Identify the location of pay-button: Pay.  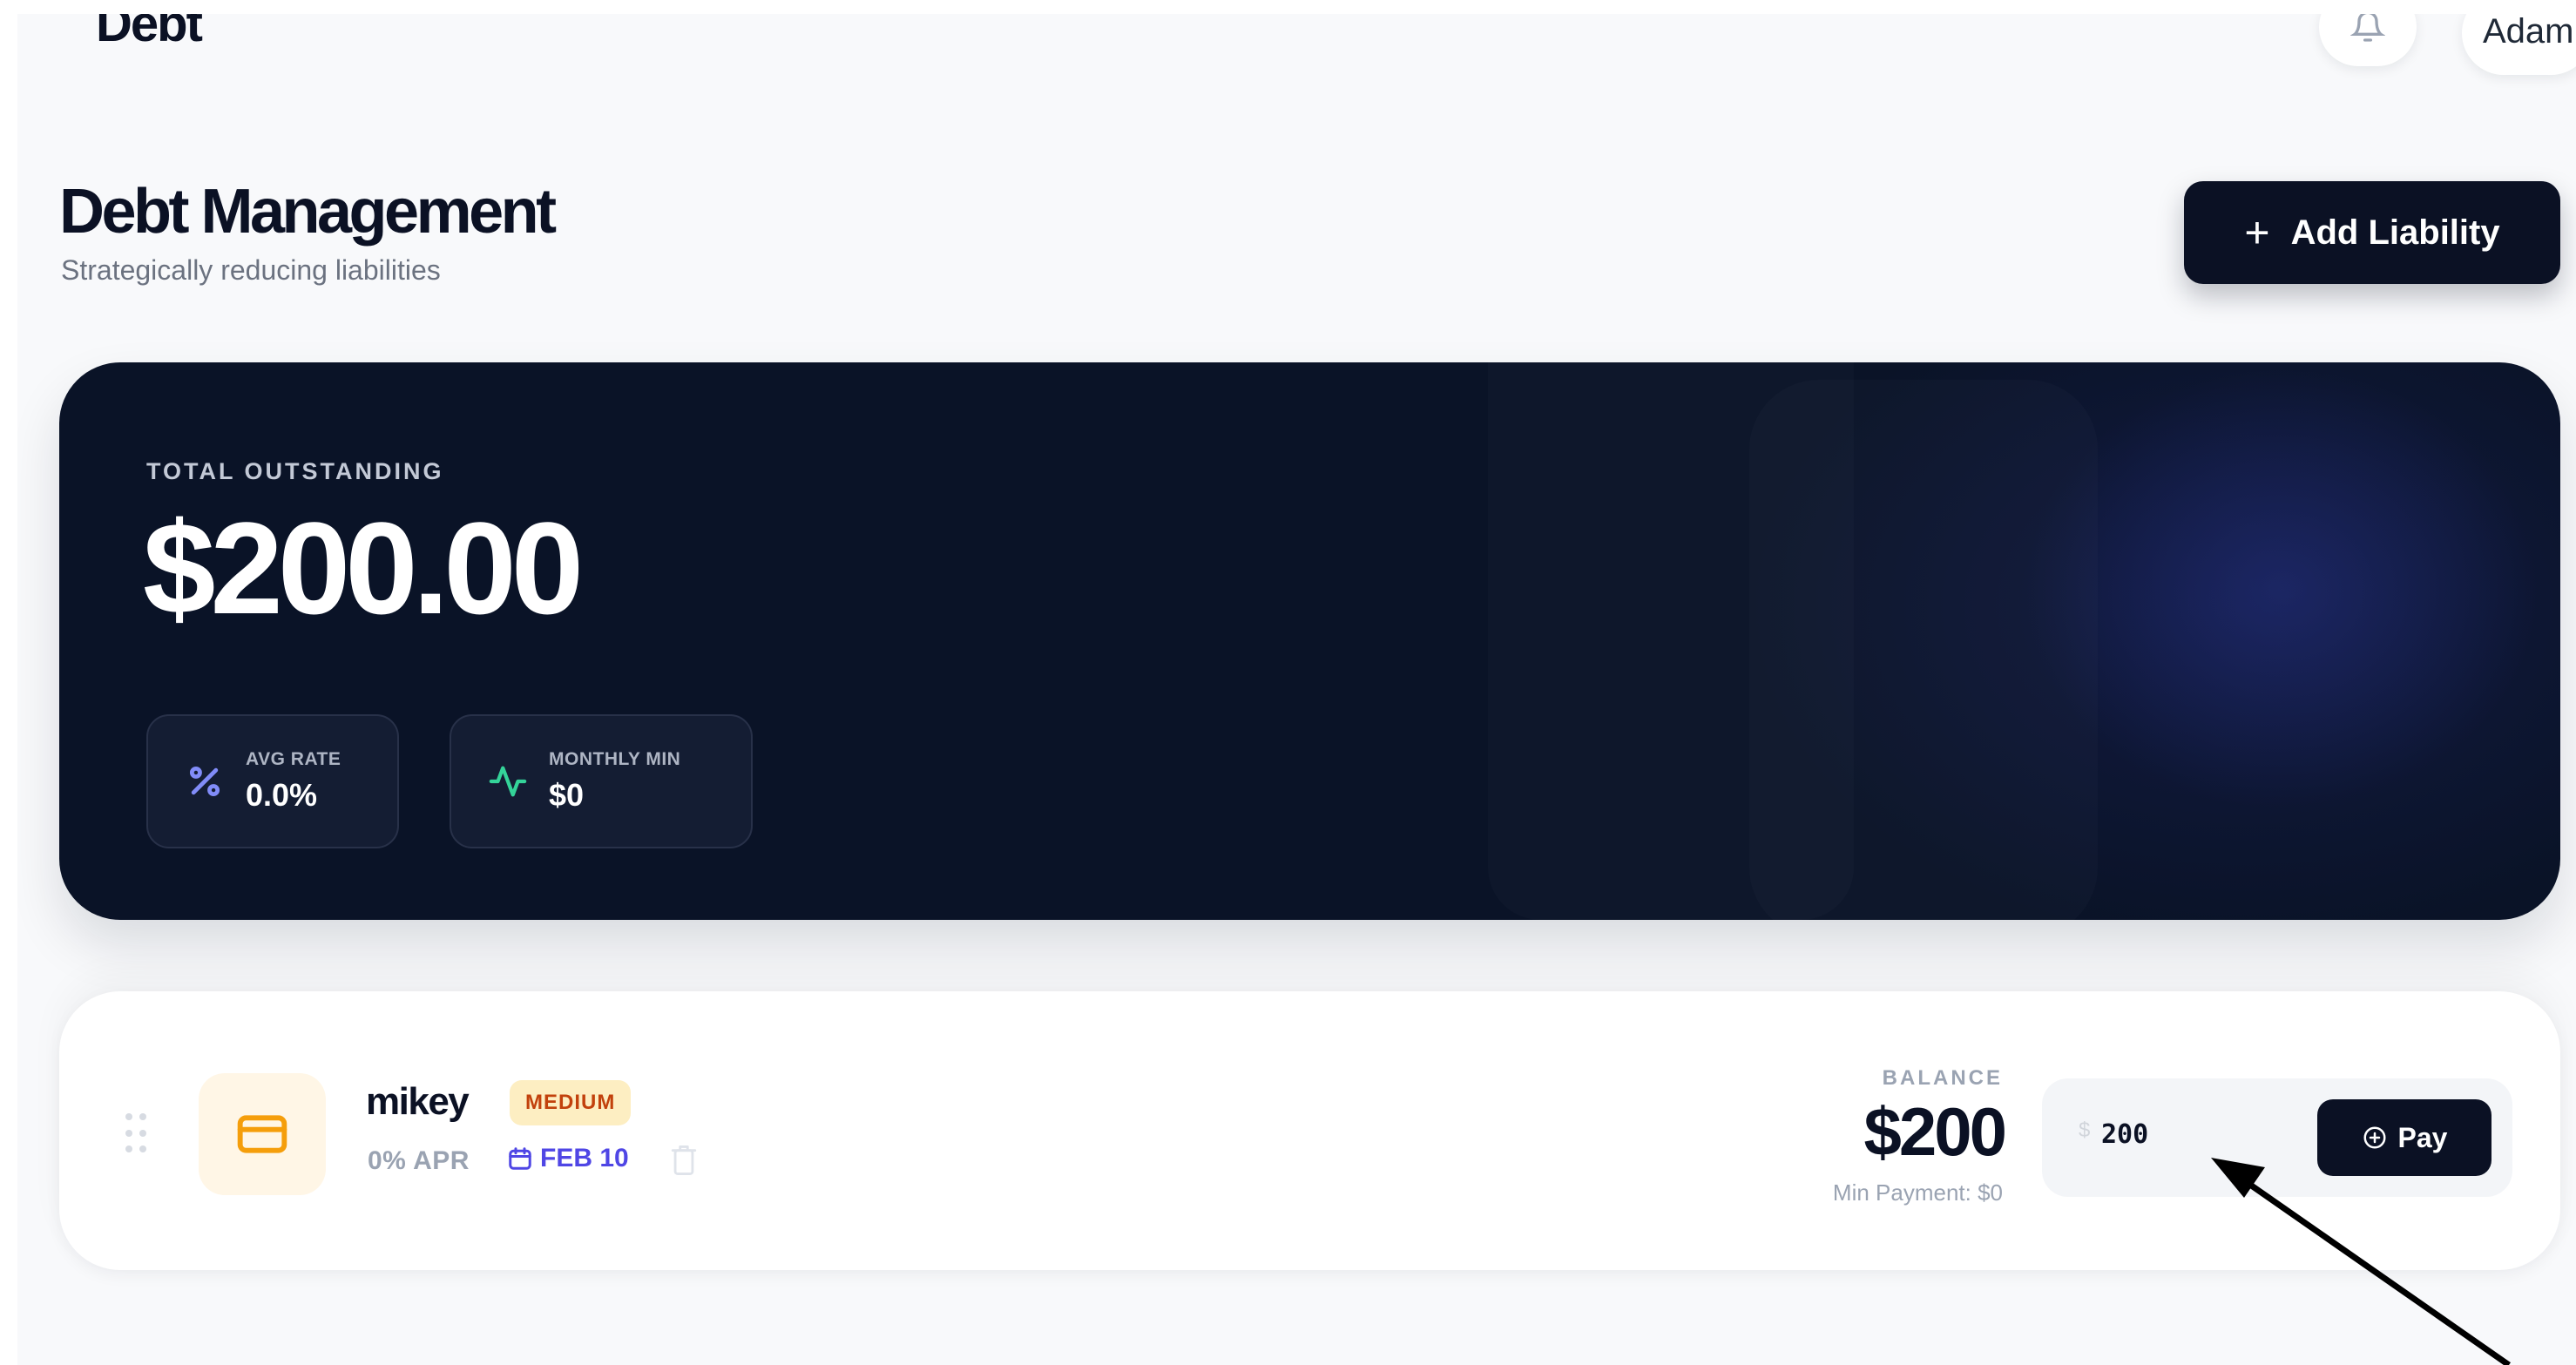
(2404, 1137).